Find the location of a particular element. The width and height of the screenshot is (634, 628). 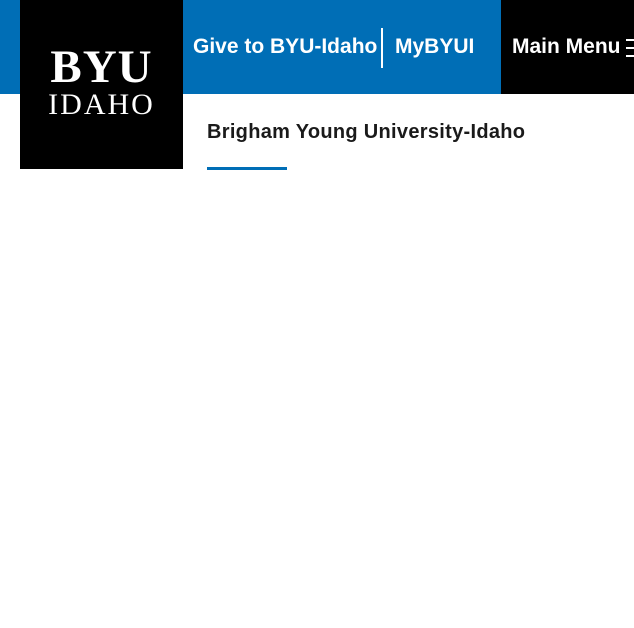

title-underline is located at coordinates (247, 168).